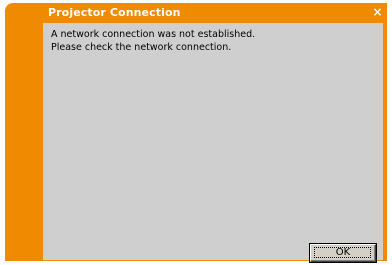  I want to click on ok-button-label: OK, so click(343, 252).